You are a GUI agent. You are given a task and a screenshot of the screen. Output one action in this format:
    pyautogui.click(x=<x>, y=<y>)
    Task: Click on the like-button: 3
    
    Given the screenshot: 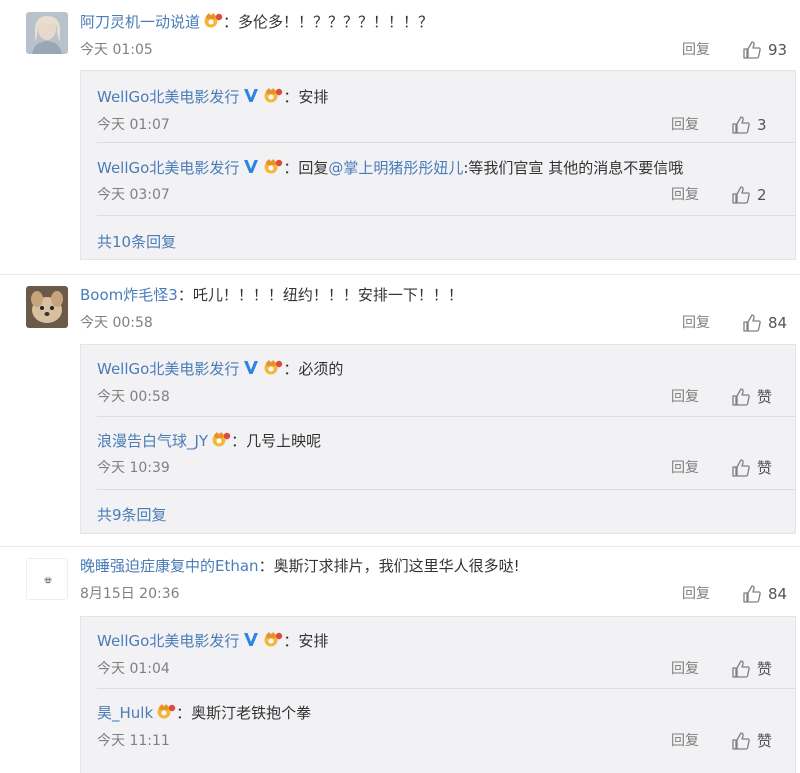 What is the action you would take?
    pyautogui.click(x=749, y=125)
    